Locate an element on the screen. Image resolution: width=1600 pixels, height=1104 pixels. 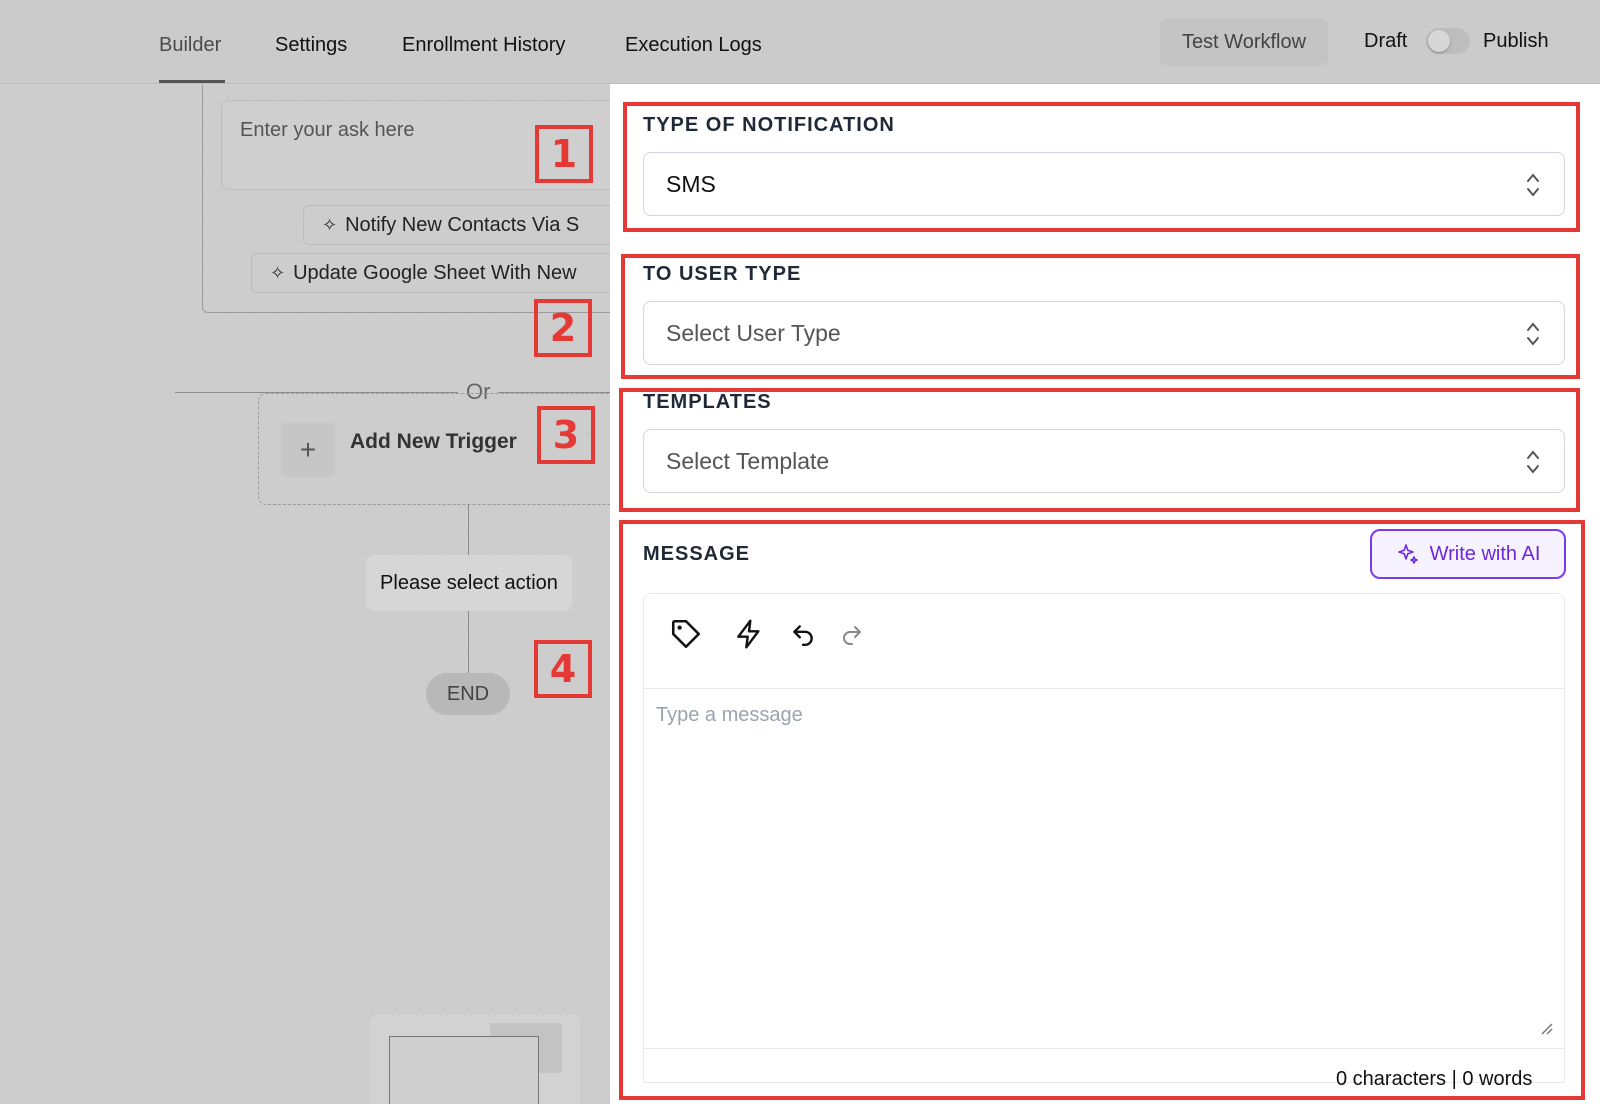
suggestion-label: Update Google Sheet With New is located at coordinates (435, 272).